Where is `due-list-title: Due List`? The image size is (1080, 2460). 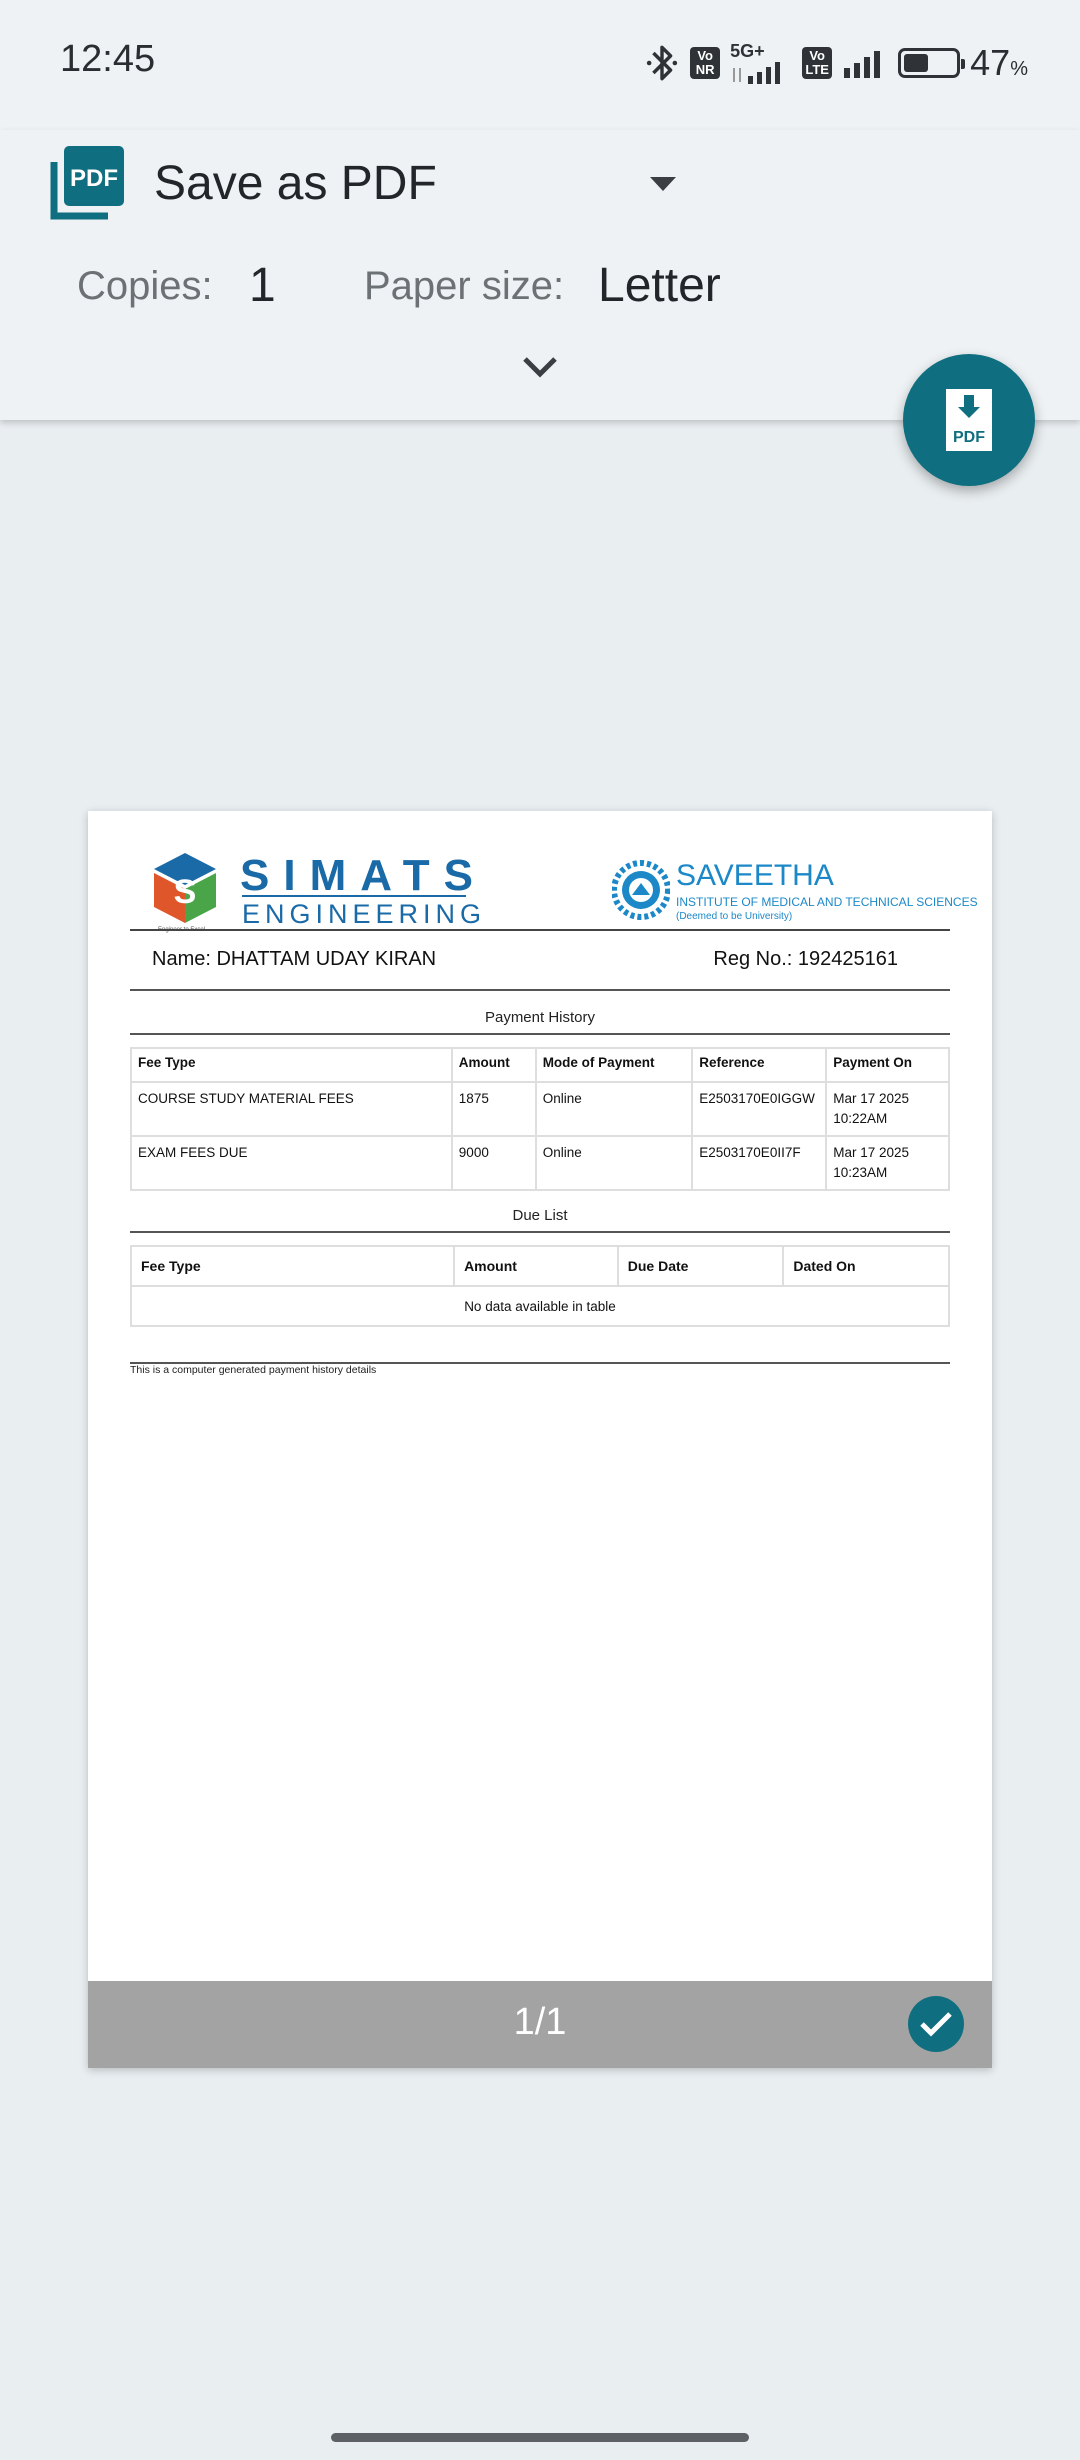 due-list-title: Due List is located at coordinates (540, 1215).